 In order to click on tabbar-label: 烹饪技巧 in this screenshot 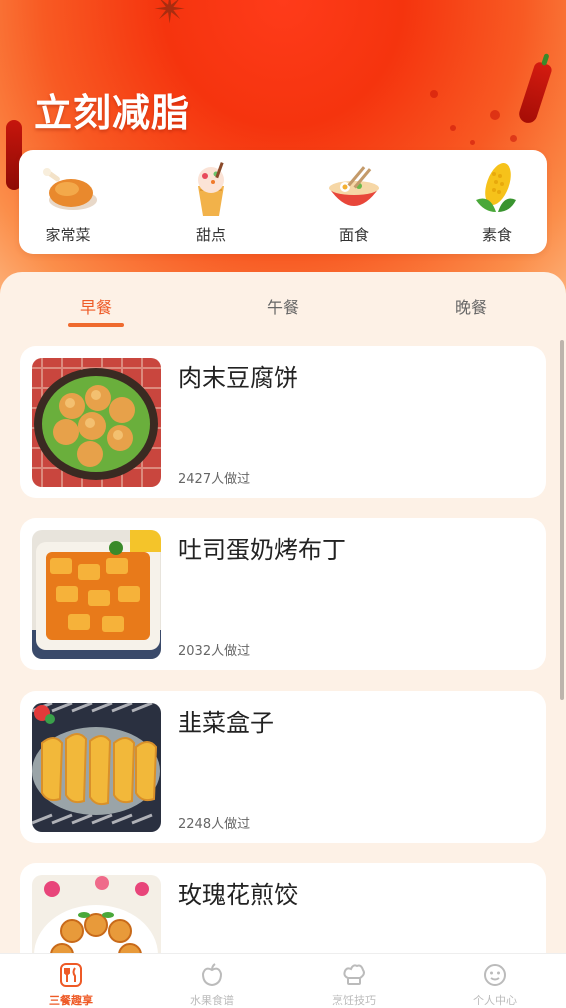, I will do `click(354, 1000)`.